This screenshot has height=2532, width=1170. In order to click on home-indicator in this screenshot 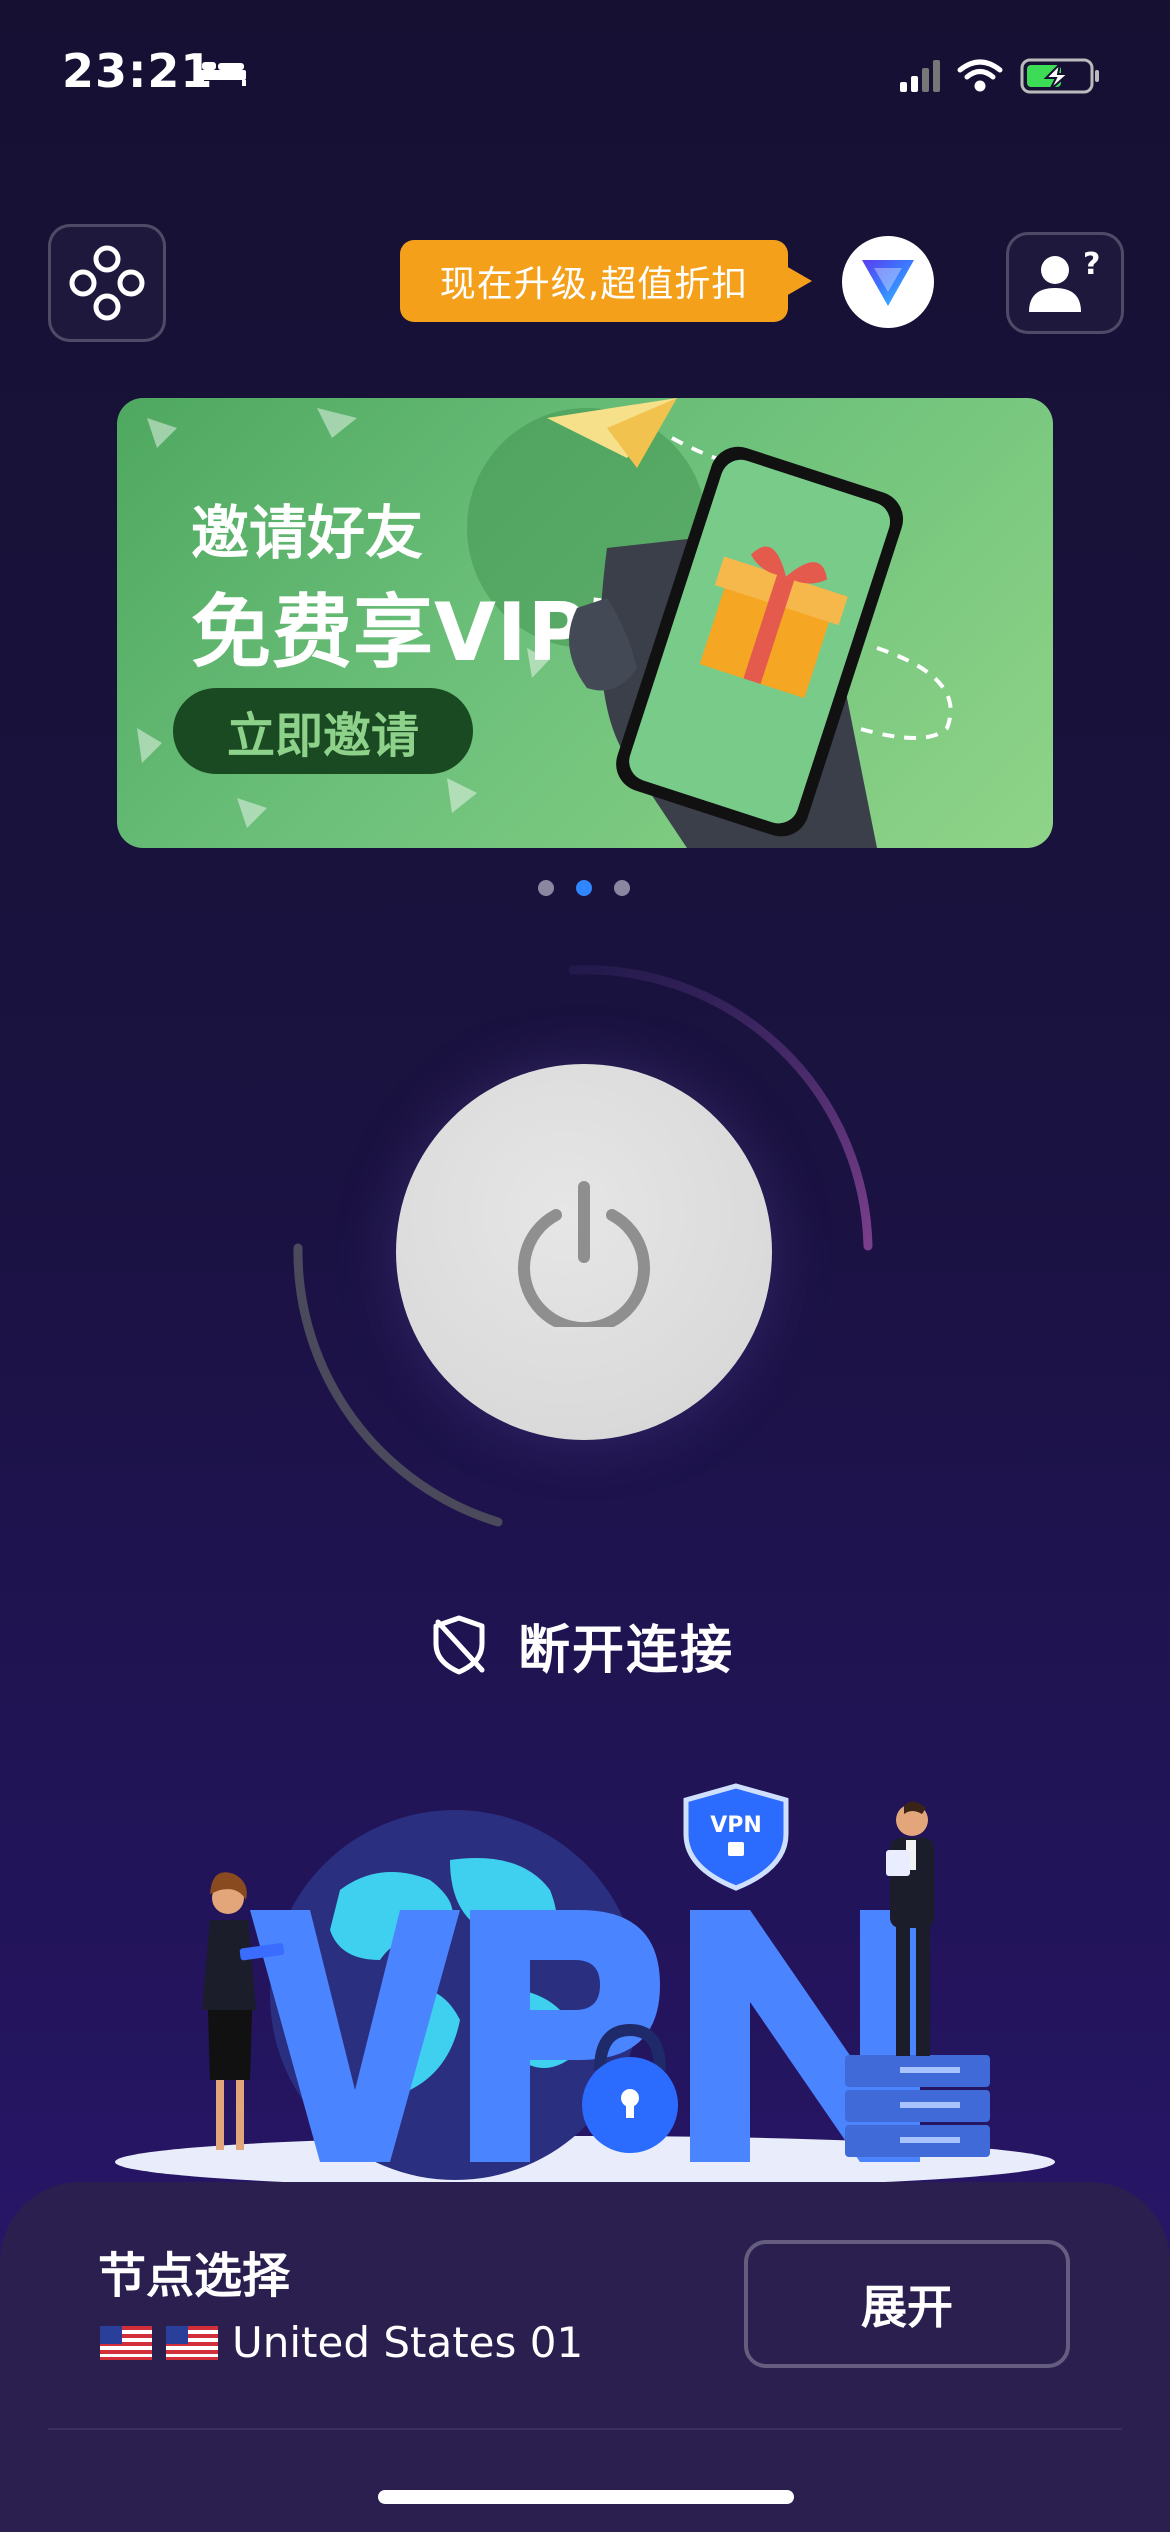, I will do `click(586, 2497)`.